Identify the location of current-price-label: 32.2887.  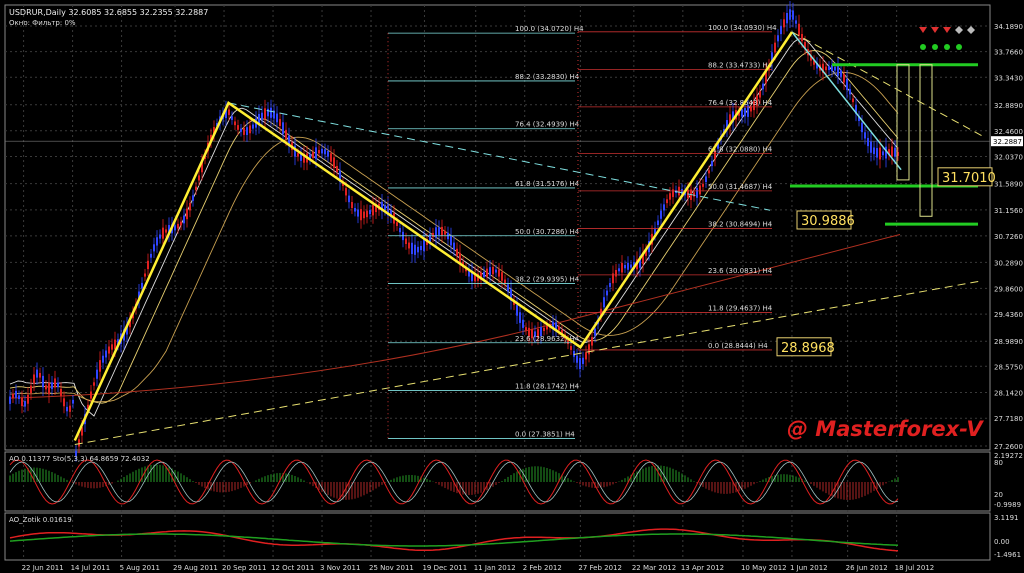
(1007, 142).